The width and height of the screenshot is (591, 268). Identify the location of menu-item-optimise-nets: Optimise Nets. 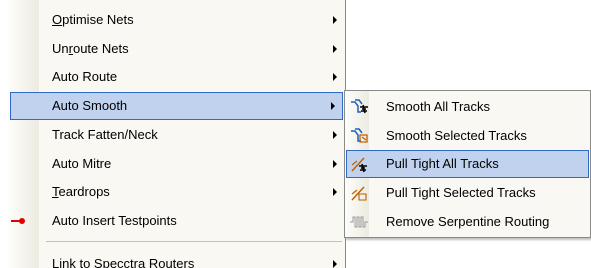
(176, 20).